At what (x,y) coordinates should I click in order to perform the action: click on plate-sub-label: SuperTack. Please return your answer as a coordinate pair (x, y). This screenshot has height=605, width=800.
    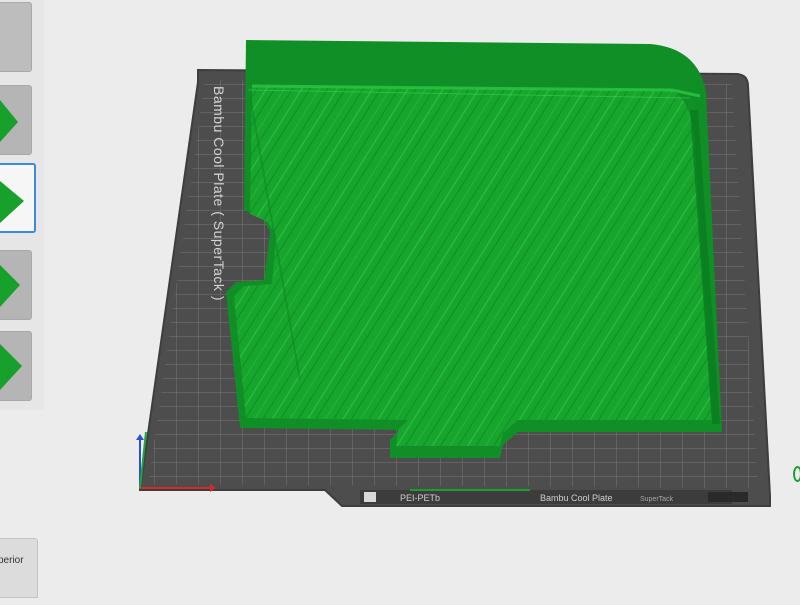
    Looking at the image, I should click on (657, 499).